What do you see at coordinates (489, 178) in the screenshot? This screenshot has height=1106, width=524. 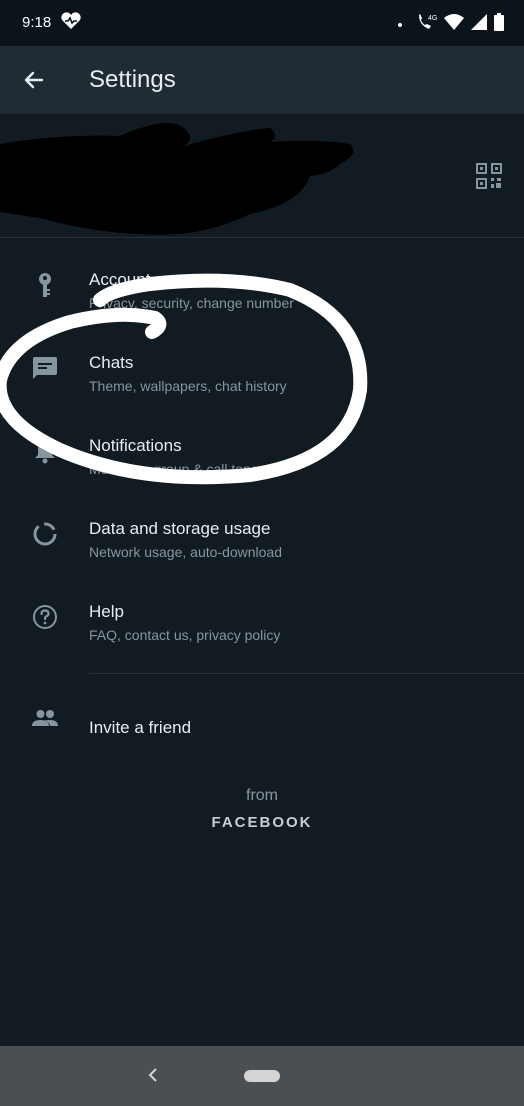 I see `qr-code-icon` at bounding box center [489, 178].